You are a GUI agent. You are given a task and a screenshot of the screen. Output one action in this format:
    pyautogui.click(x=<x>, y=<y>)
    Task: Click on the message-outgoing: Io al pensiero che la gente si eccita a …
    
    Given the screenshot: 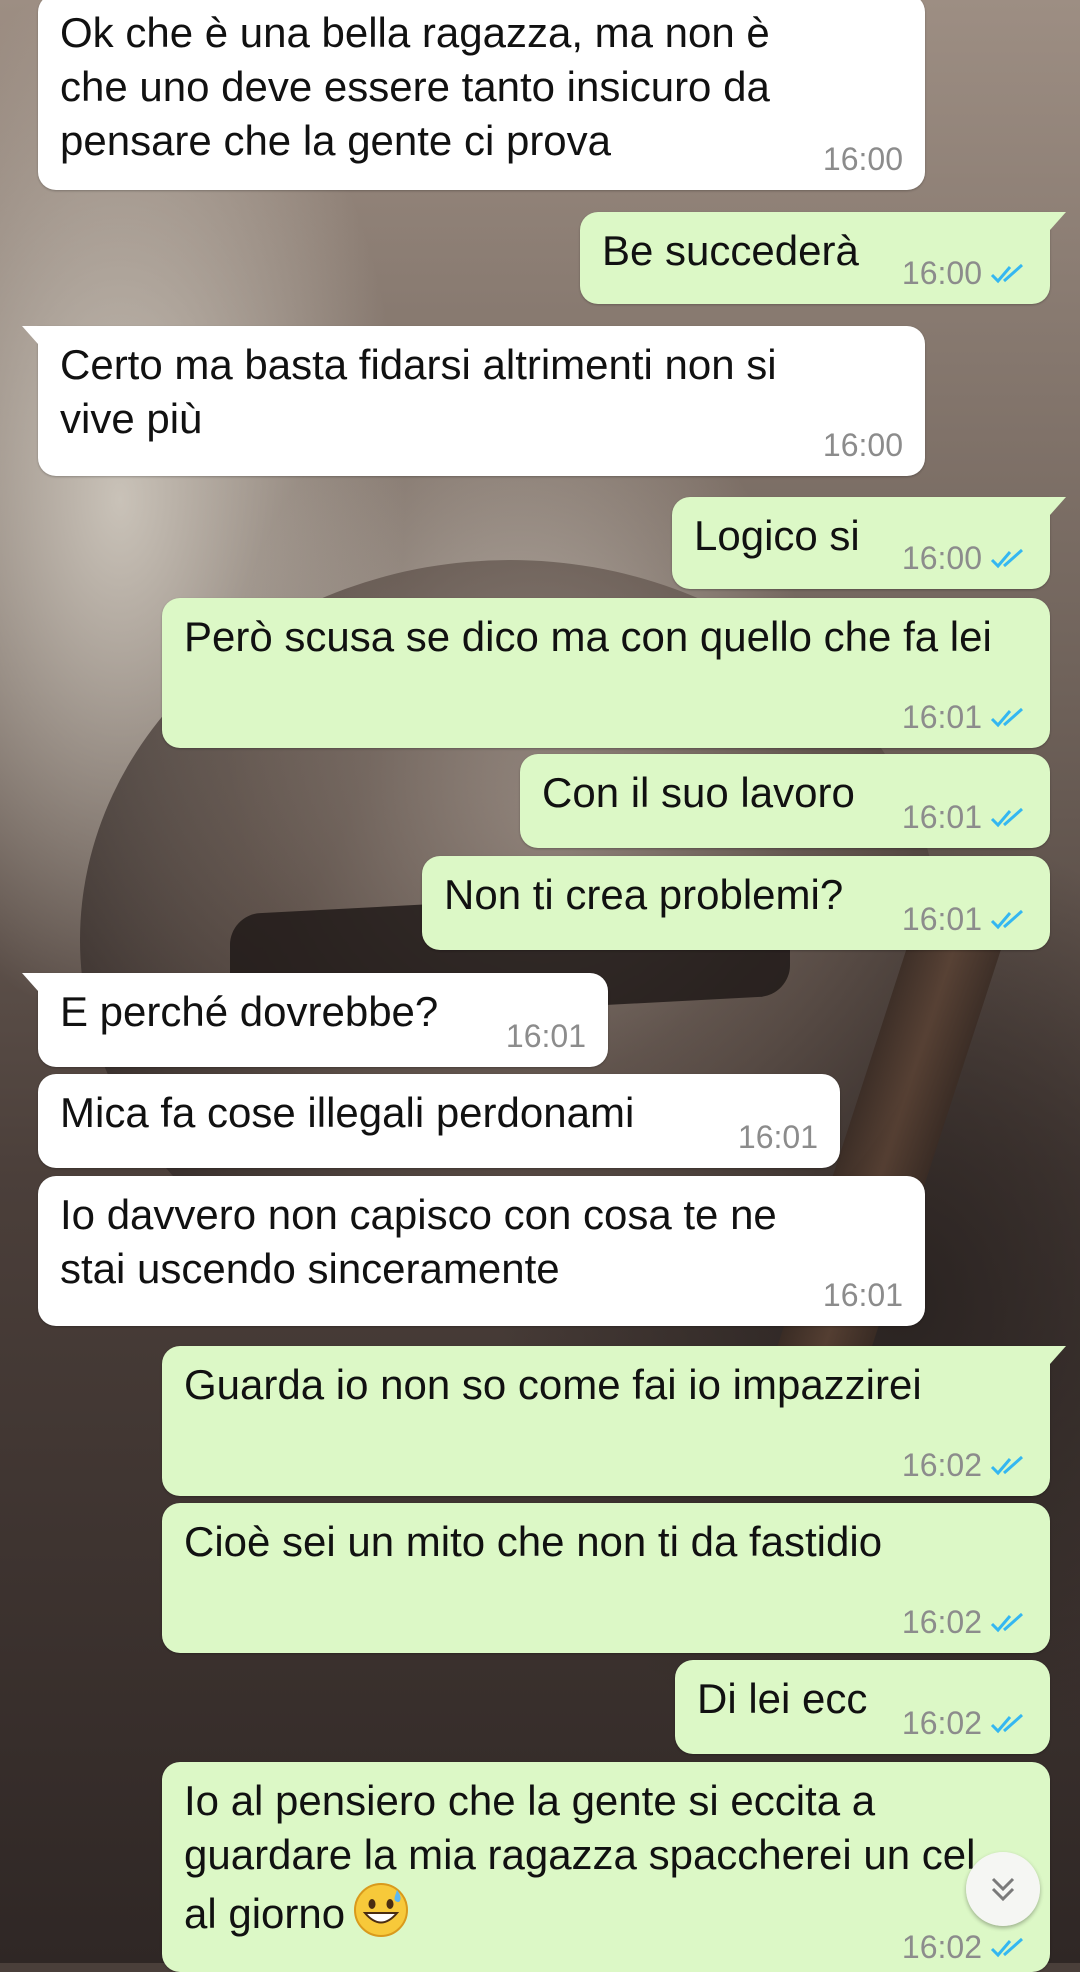 What is the action you would take?
    pyautogui.click(x=606, y=1867)
    